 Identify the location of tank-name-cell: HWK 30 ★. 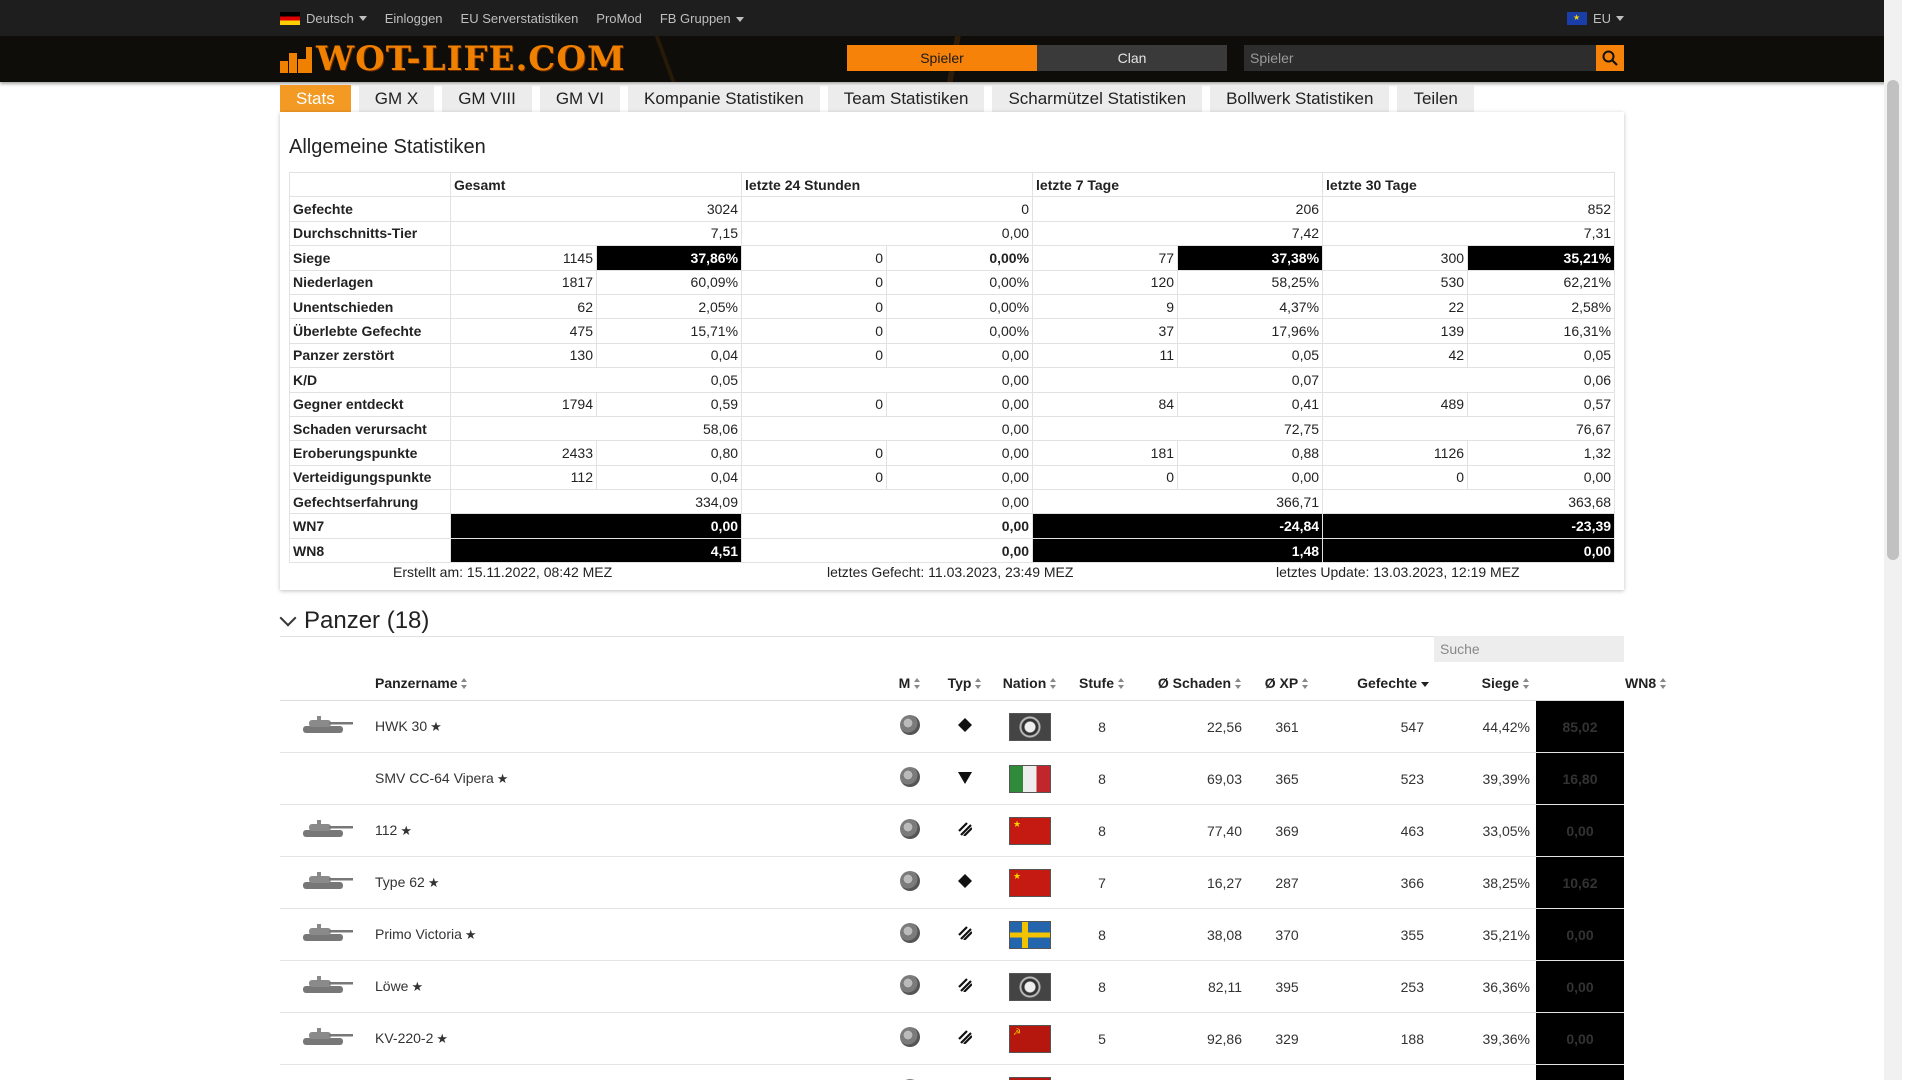
(629, 726).